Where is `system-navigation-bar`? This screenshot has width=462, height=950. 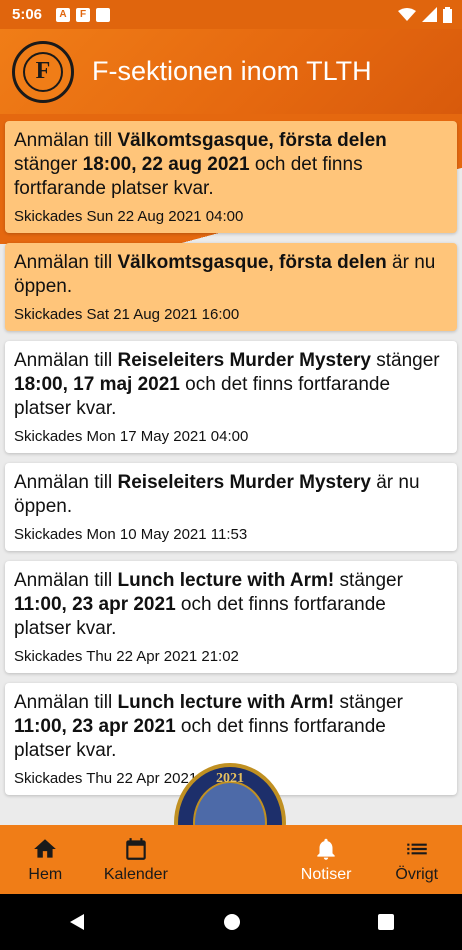
system-navigation-bar is located at coordinates (231, 922).